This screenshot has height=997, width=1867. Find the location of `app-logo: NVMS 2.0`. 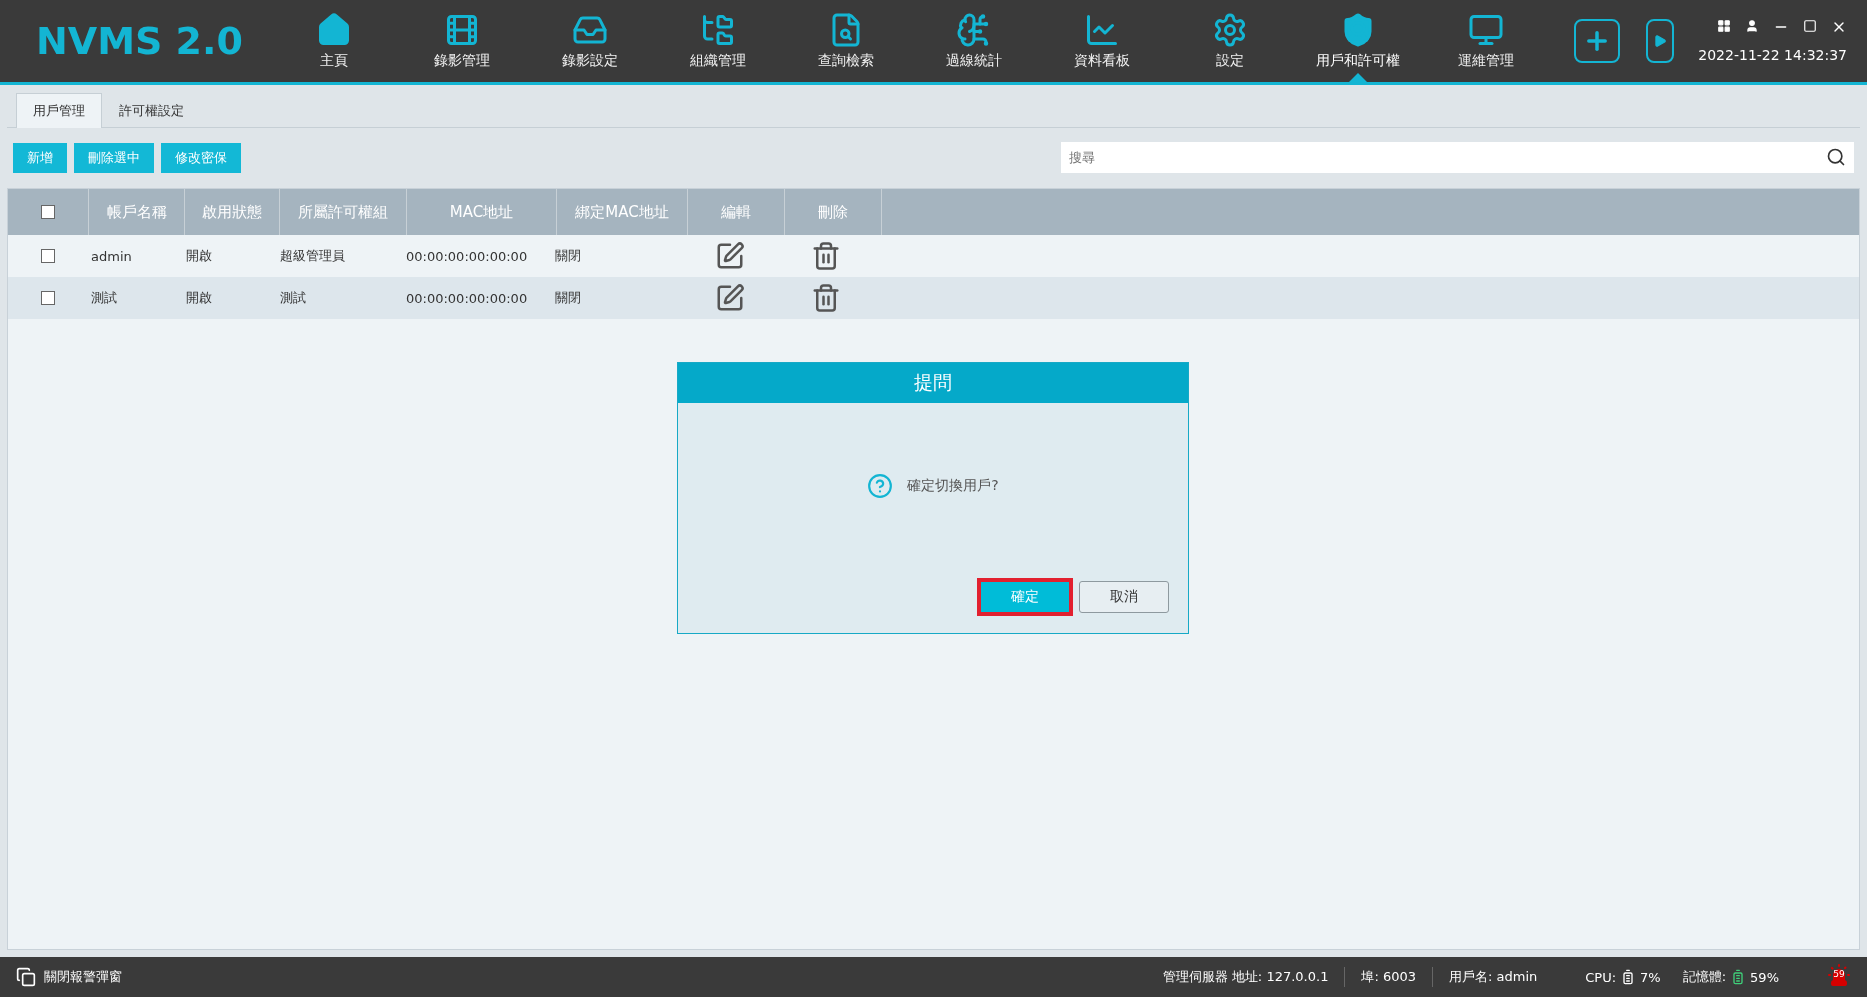

app-logo: NVMS 2.0 is located at coordinates (139, 41).